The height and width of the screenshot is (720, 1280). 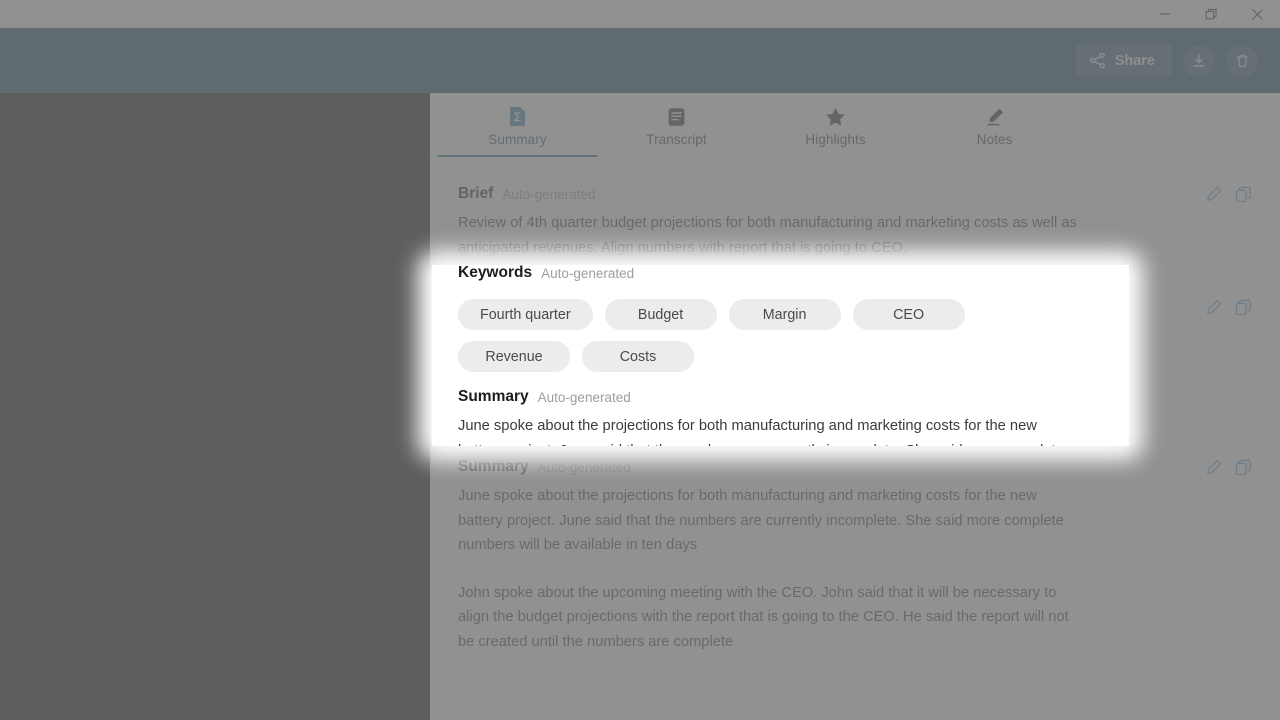 I want to click on keyword-chip: Fourth quarter, so click(x=525, y=348).